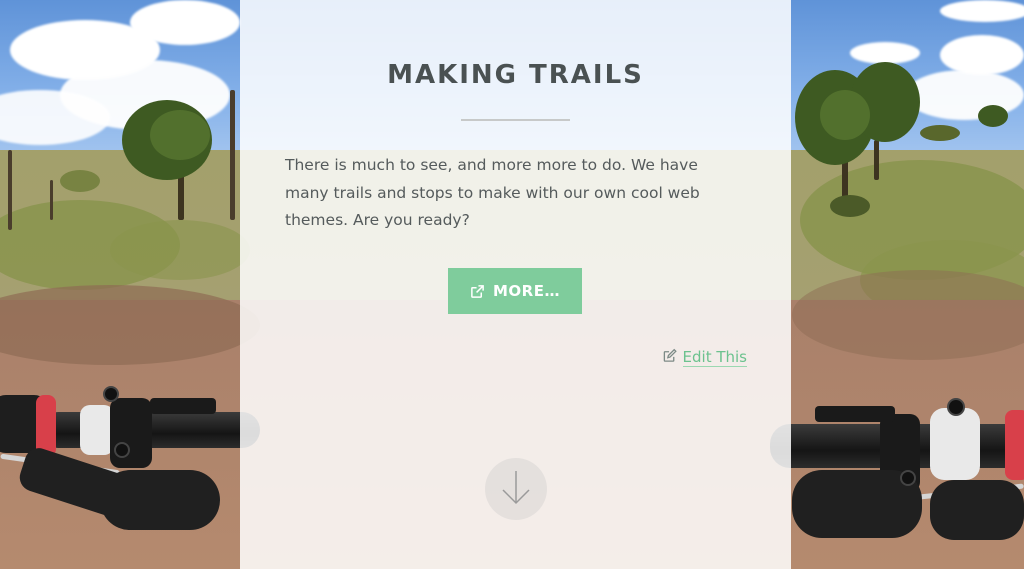 This screenshot has height=569, width=1024. What do you see at coordinates (160, 500) in the screenshot?
I see `shifter-body` at bounding box center [160, 500].